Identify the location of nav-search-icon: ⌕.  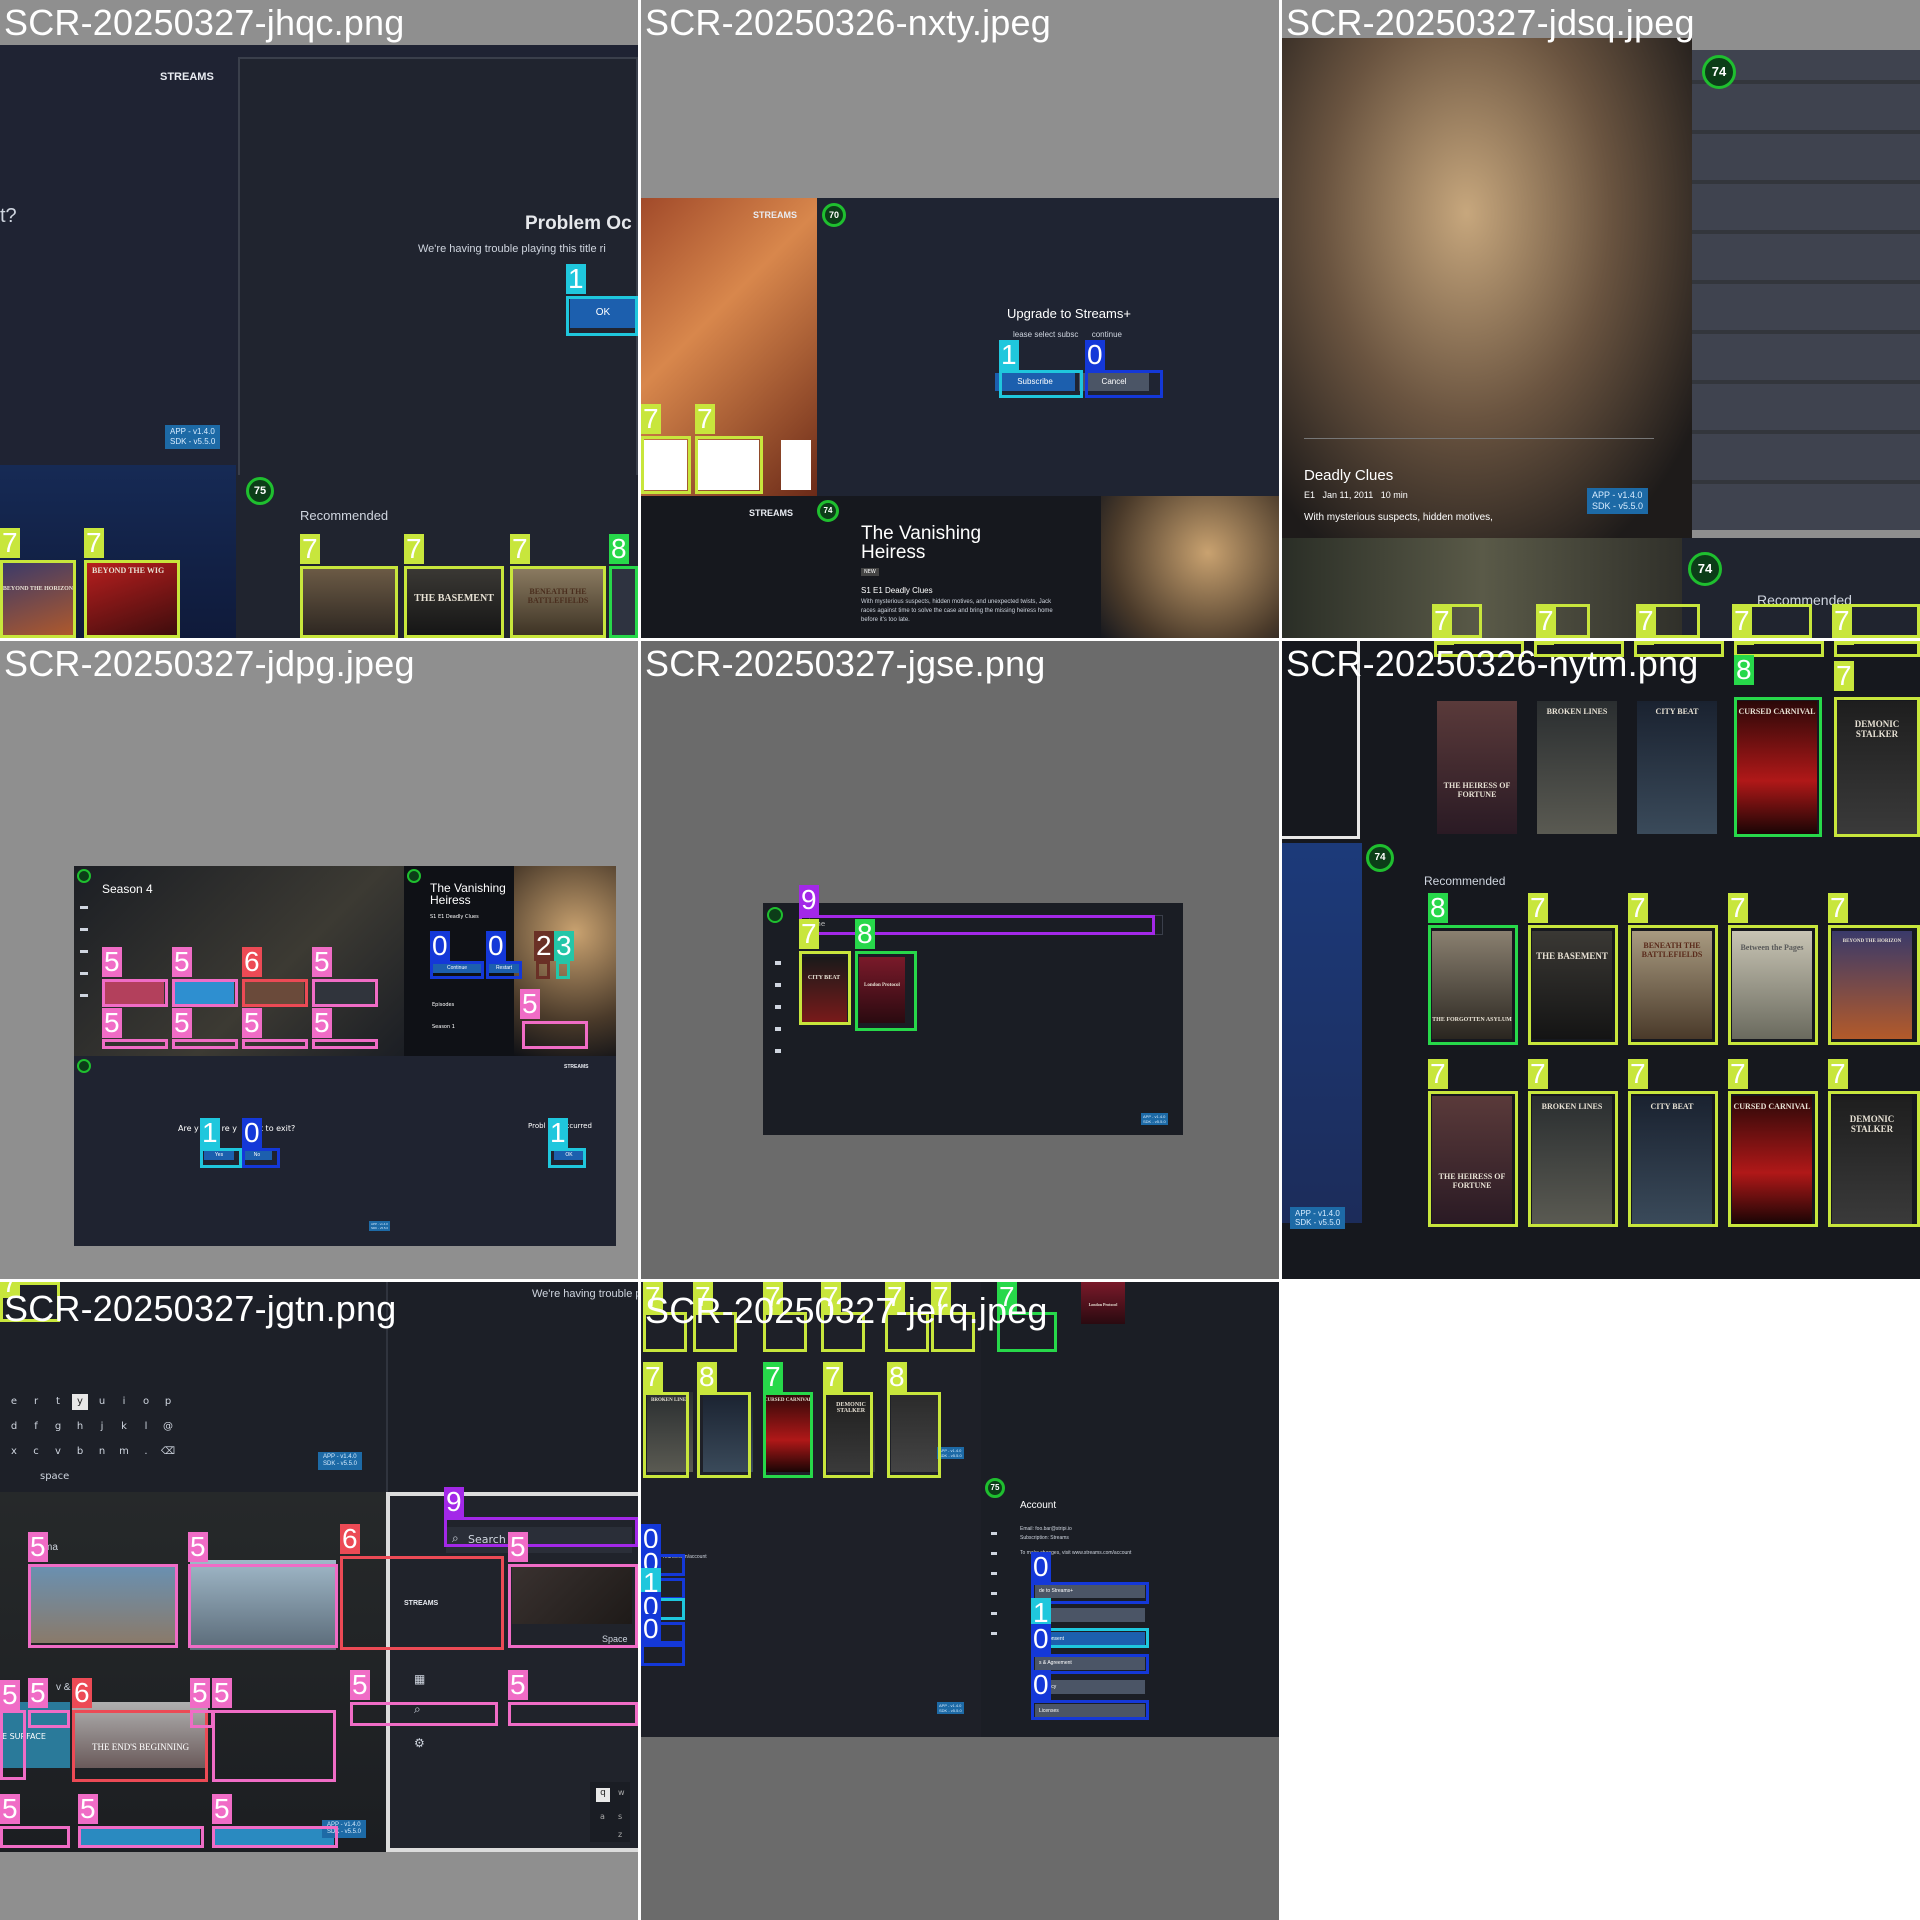
(417, 1709).